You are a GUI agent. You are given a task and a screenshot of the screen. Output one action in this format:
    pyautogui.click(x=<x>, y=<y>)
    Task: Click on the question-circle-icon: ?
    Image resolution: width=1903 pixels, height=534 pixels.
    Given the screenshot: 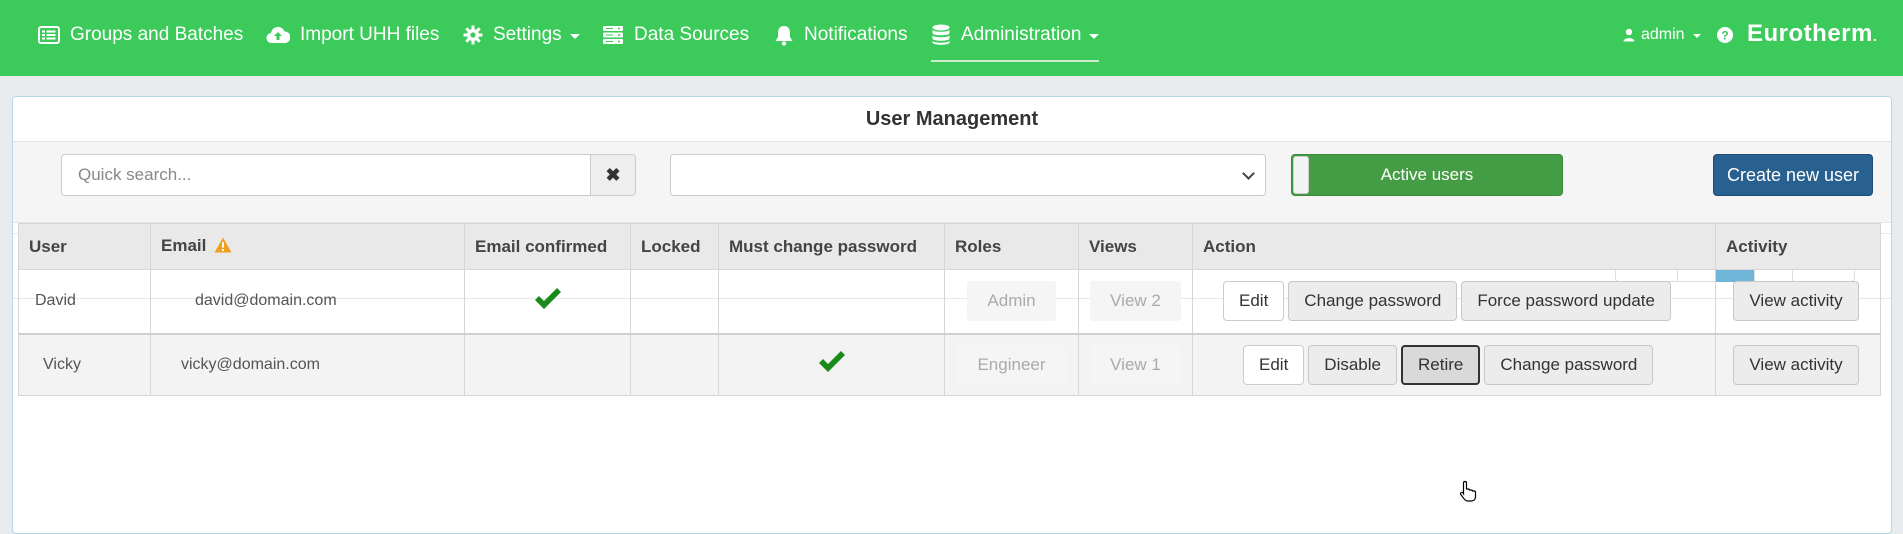 What is the action you would take?
    pyautogui.click(x=1725, y=35)
    